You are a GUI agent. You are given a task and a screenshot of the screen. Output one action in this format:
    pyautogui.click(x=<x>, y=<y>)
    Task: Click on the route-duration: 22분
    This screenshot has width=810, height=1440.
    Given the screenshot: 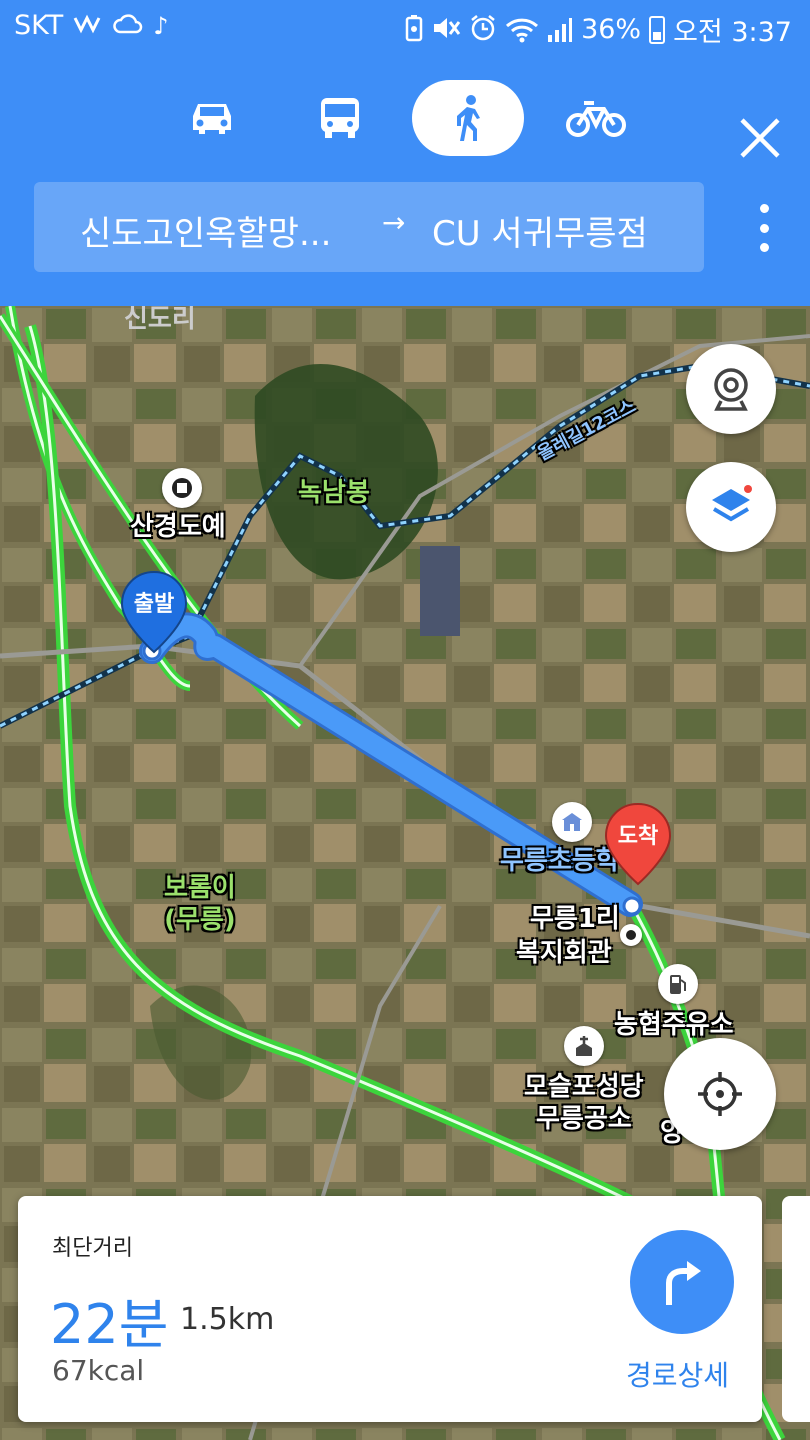 What is the action you would take?
    pyautogui.click(x=109, y=1324)
    